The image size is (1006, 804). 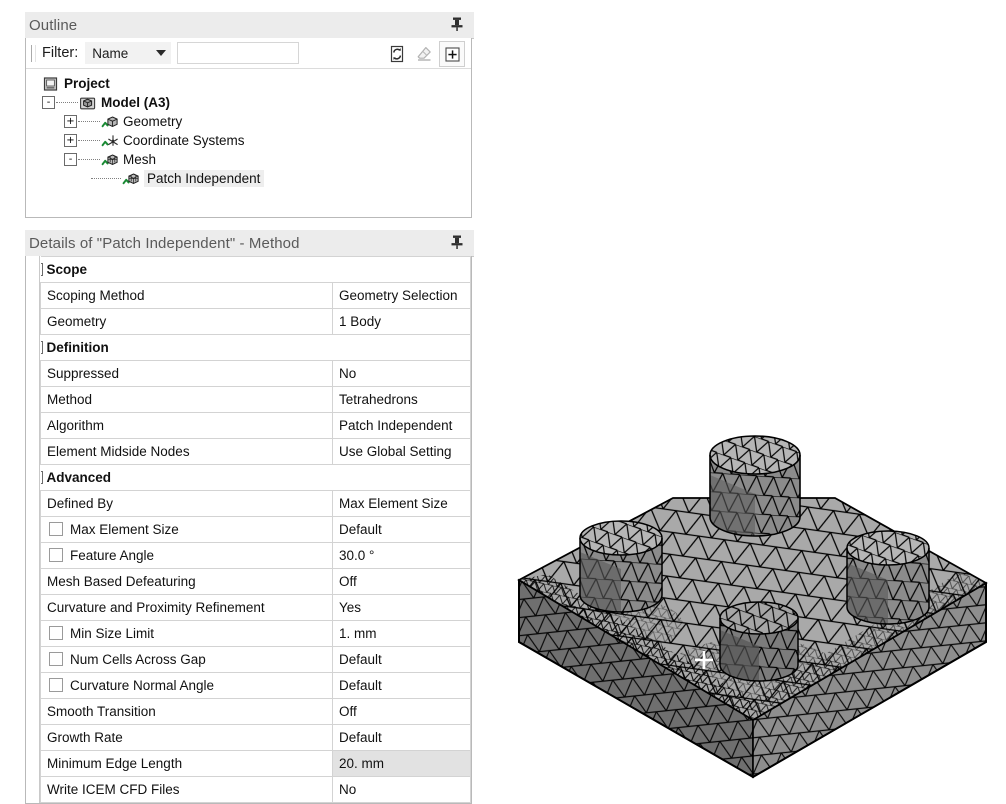 I want to click on details-property-row: Minimum Edge Length 20. mm, so click(x=255, y=763).